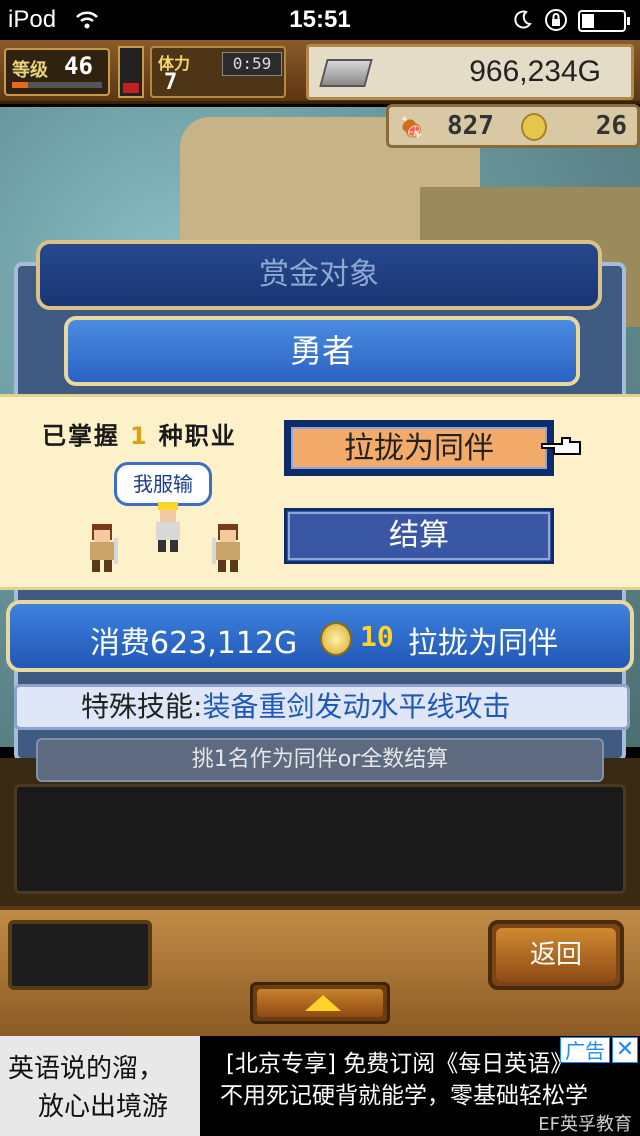 The image size is (640, 1136). Describe the element at coordinates (319, 275) in the screenshot. I see `bounty-title: 赏金对象` at that location.